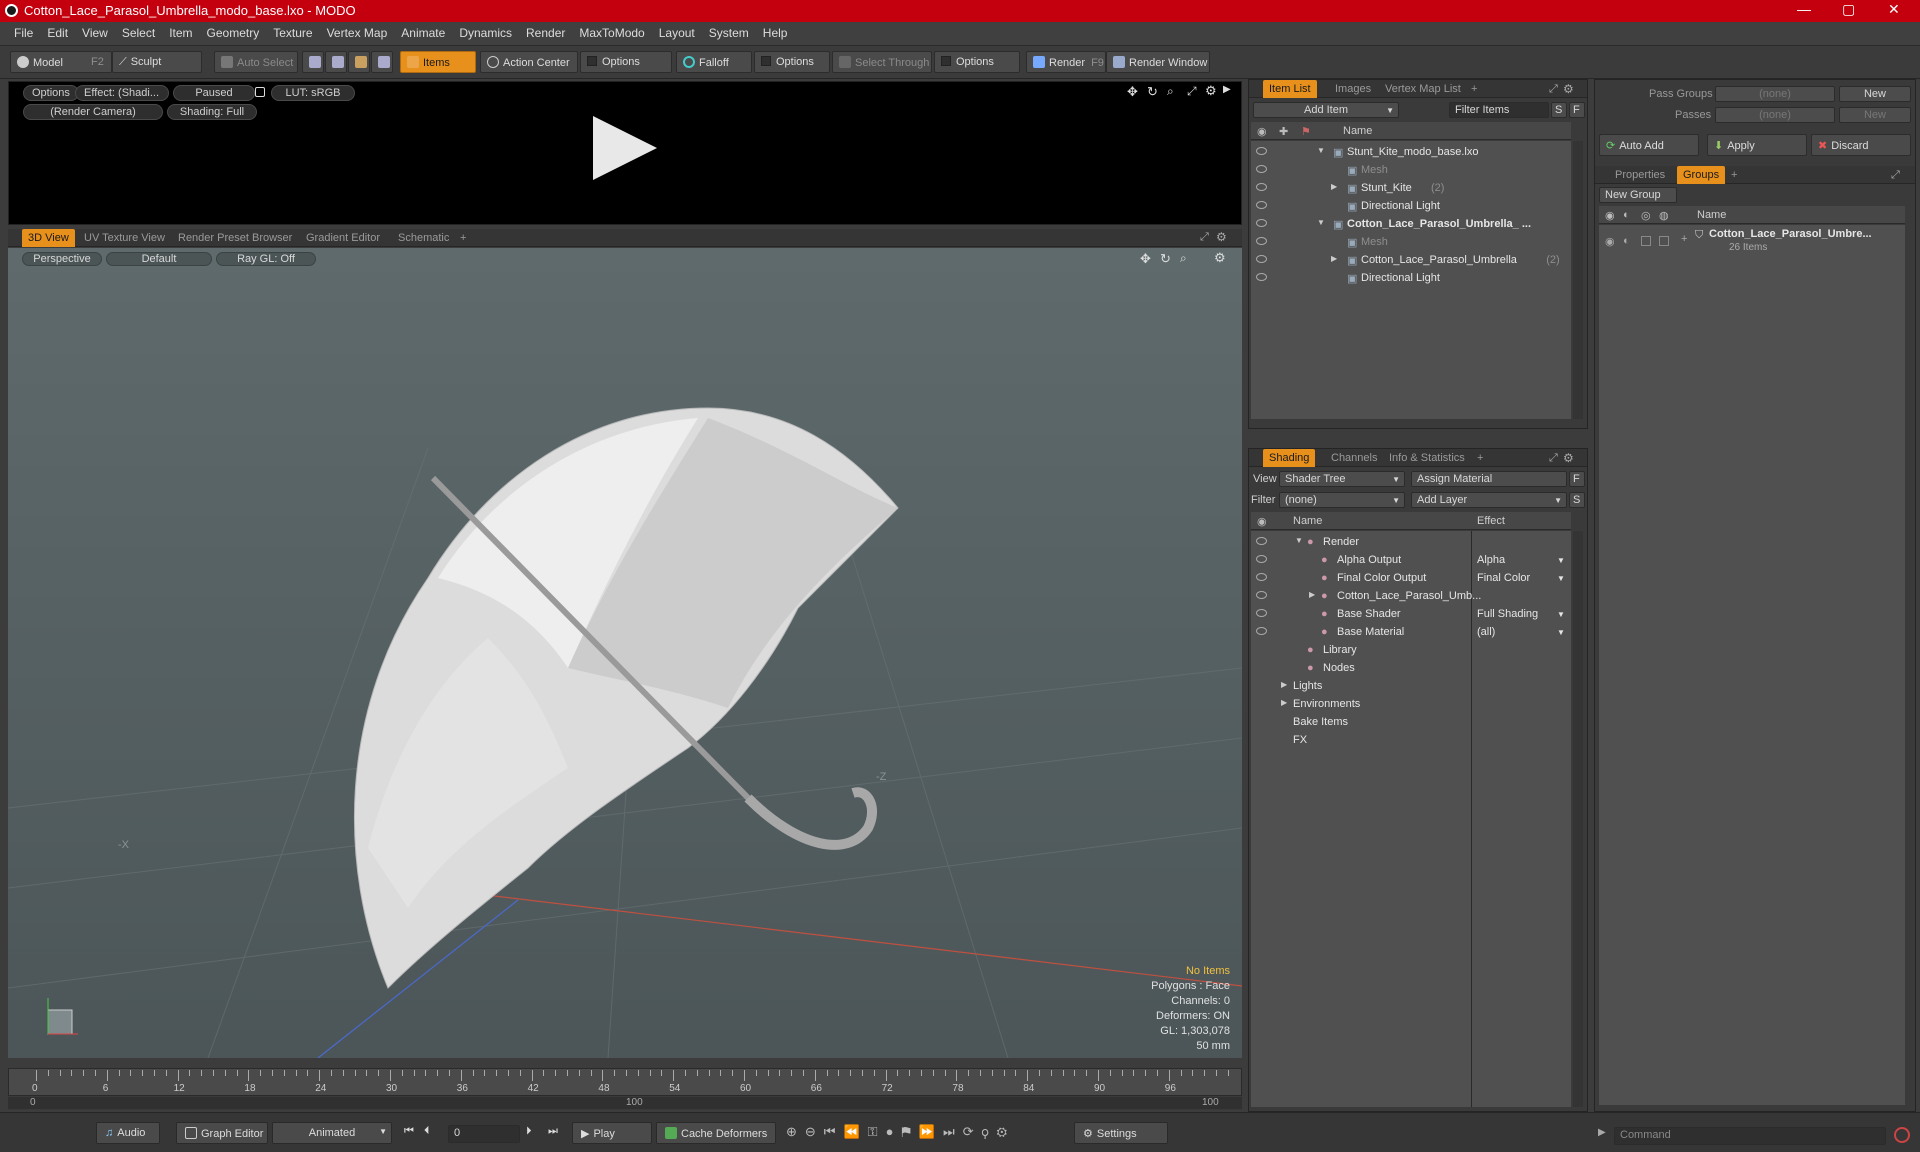 This screenshot has width=1920, height=1152. I want to click on command-input: Command, so click(1750, 1136).